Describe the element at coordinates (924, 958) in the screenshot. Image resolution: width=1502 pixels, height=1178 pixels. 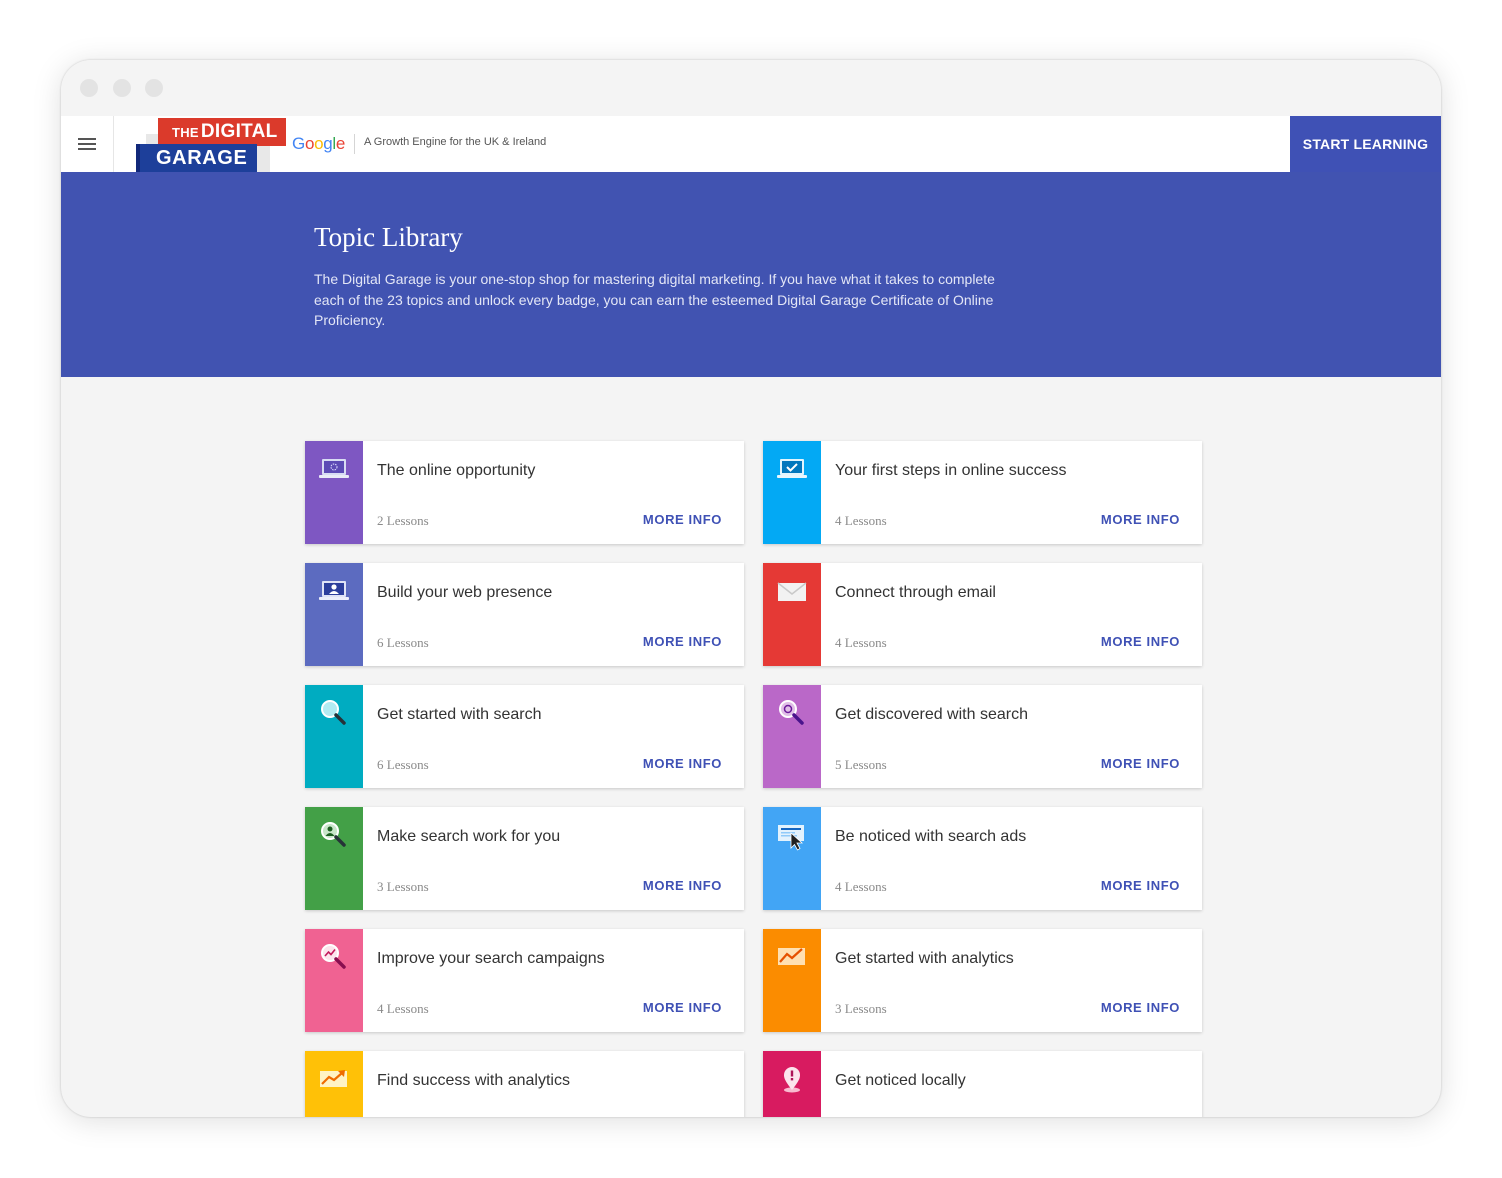
I see `topic-title: Get started with analytics` at that location.